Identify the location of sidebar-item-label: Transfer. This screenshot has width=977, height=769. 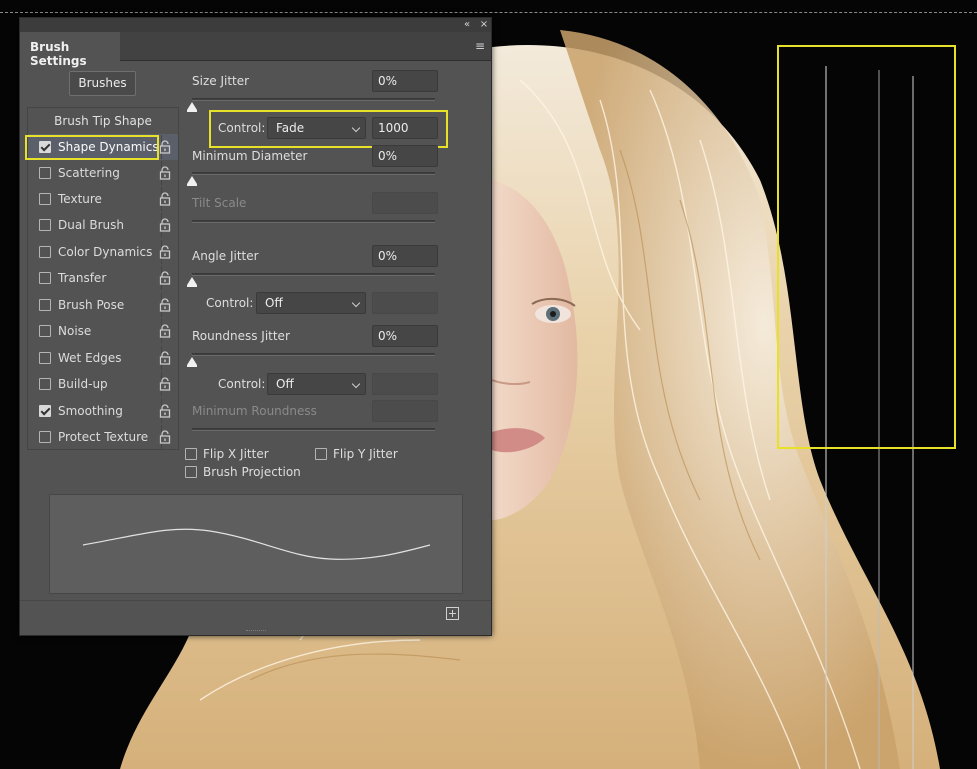
(82, 278).